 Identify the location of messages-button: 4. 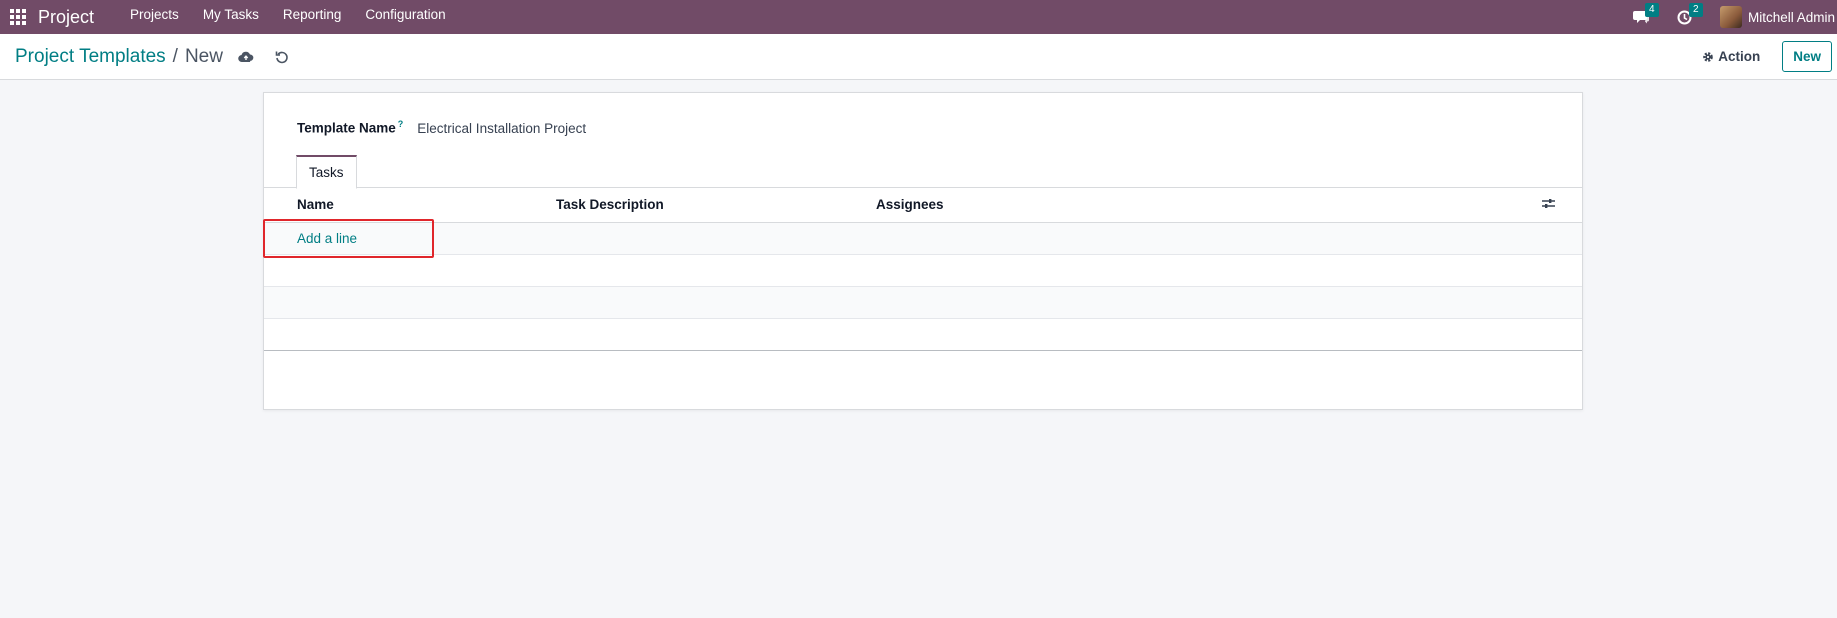
(1641, 17).